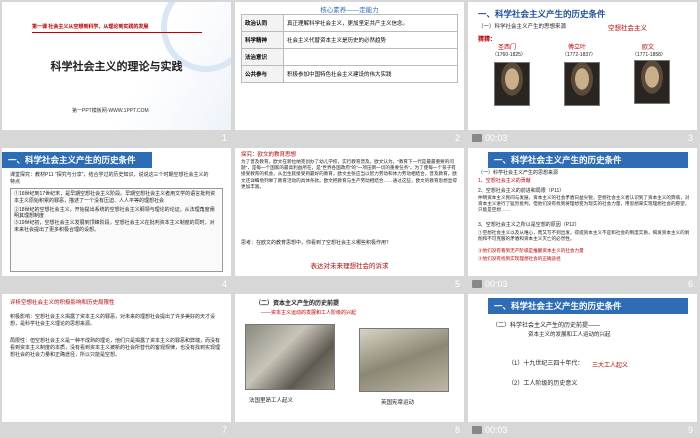  Describe the element at coordinates (110, 111) in the screenshot. I see `slide-footer: 第一PPT模板网-WWW.1PPT.COM` at that location.